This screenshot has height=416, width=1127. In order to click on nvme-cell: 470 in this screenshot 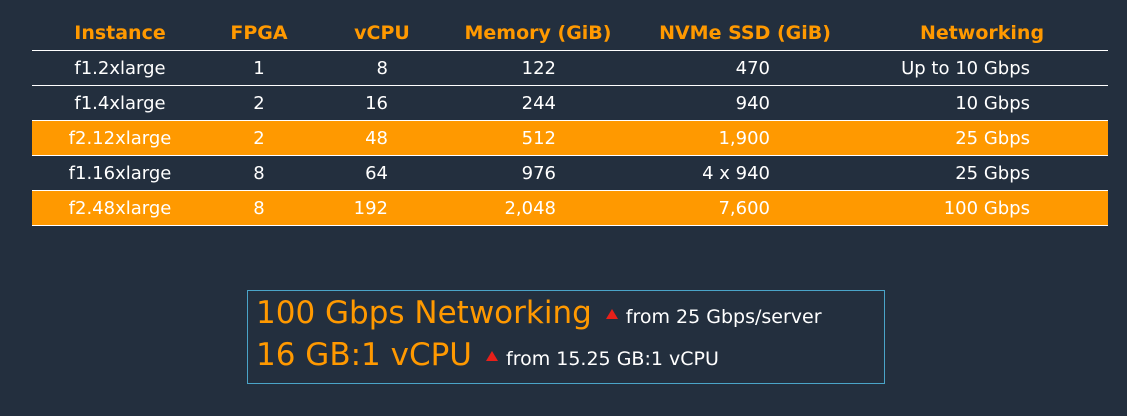, I will do `click(752, 68)`.